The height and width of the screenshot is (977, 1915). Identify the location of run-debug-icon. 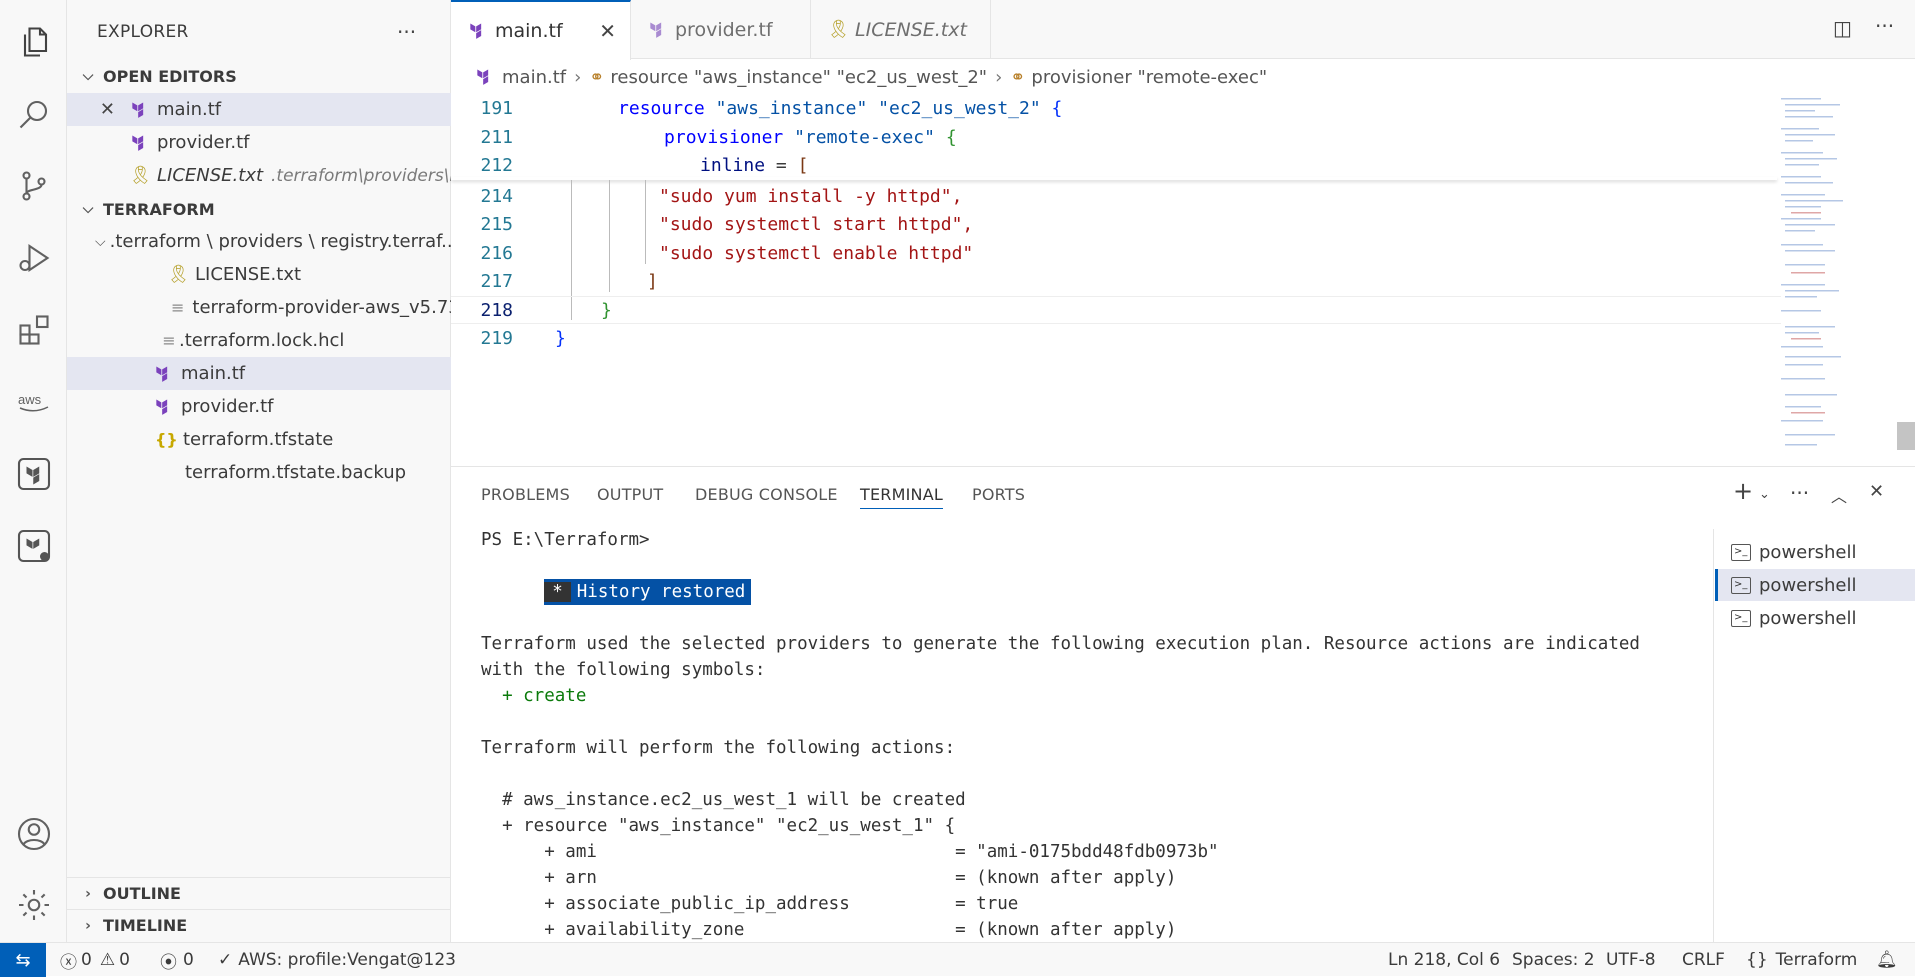
(33, 258).